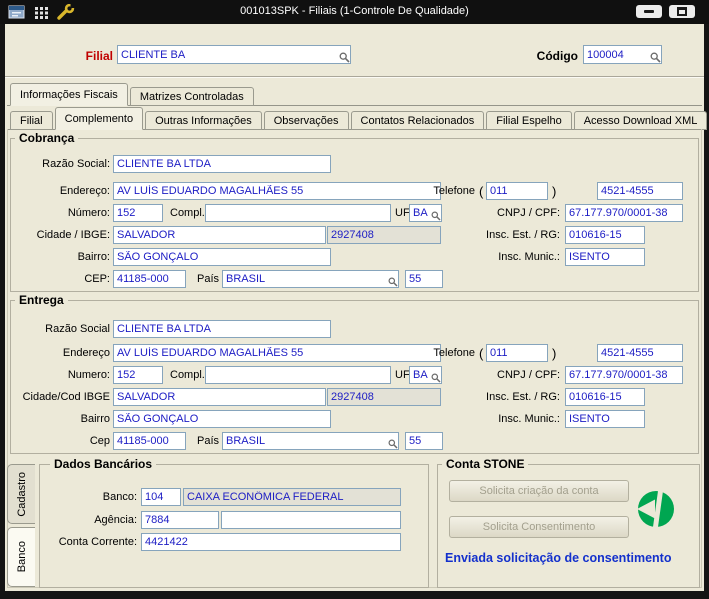 The height and width of the screenshot is (599, 709). I want to click on cob-uf-field, so click(425, 213).